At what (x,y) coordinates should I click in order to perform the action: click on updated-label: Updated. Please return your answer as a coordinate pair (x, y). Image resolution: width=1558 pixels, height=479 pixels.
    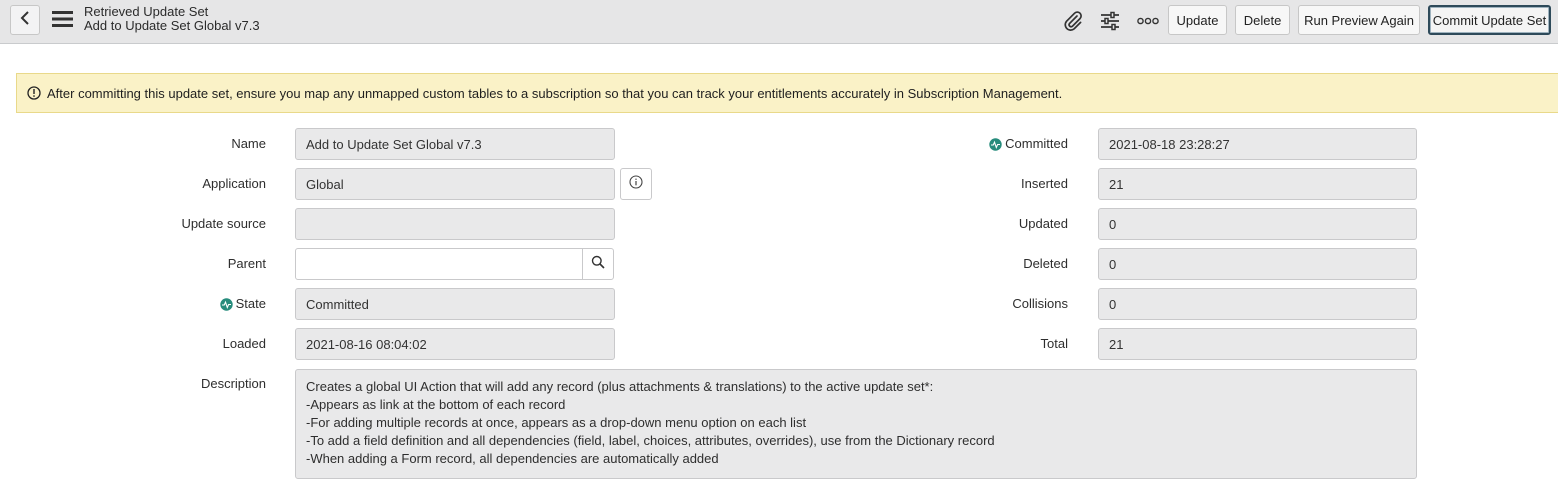
    Looking at the image, I should click on (1043, 223).